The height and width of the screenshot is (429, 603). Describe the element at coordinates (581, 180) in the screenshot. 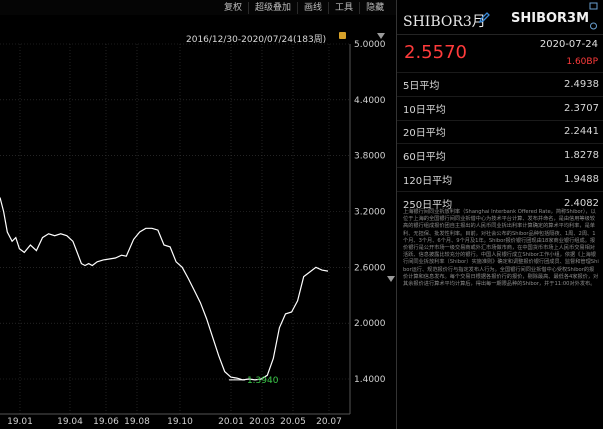

I see `stat-value: 1.9488` at that location.